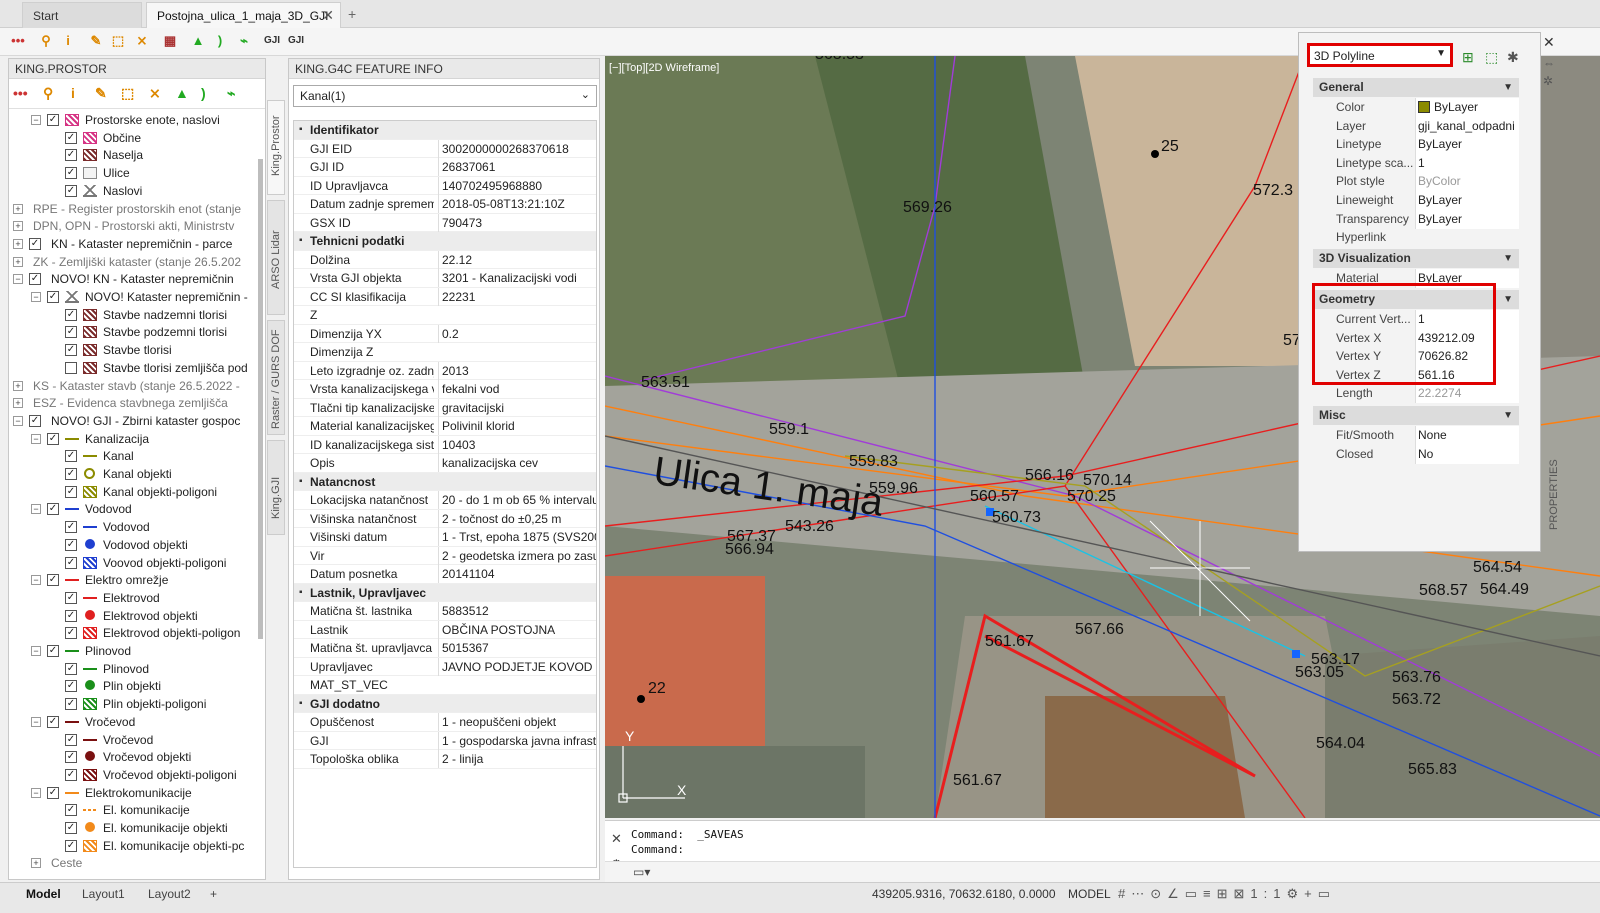 Image resolution: width=1600 pixels, height=913 pixels. What do you see at coordinates (134, 226) in the screenshot?
I see `tree-item: + DPN, OPN - Prostorski akti, Ministrstv` at bounding box center [134, 226].